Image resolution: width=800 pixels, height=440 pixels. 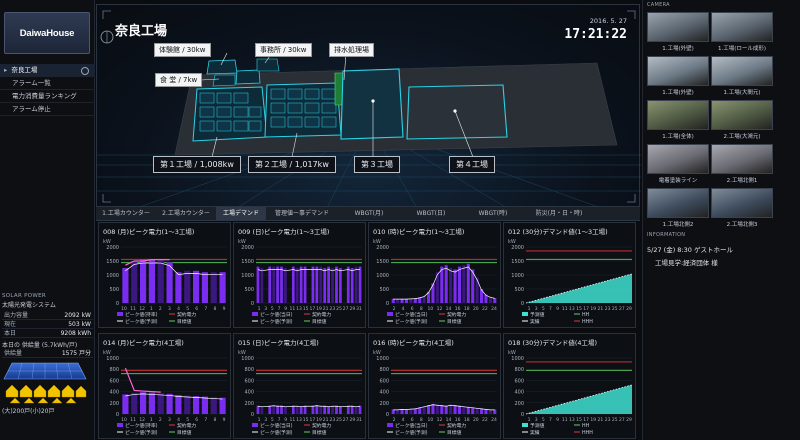 What do you see at coordinates (24, 296) in the screenshot?
I see `solar-section-title: SOLAR POWER` at bounding box center [24, 296].